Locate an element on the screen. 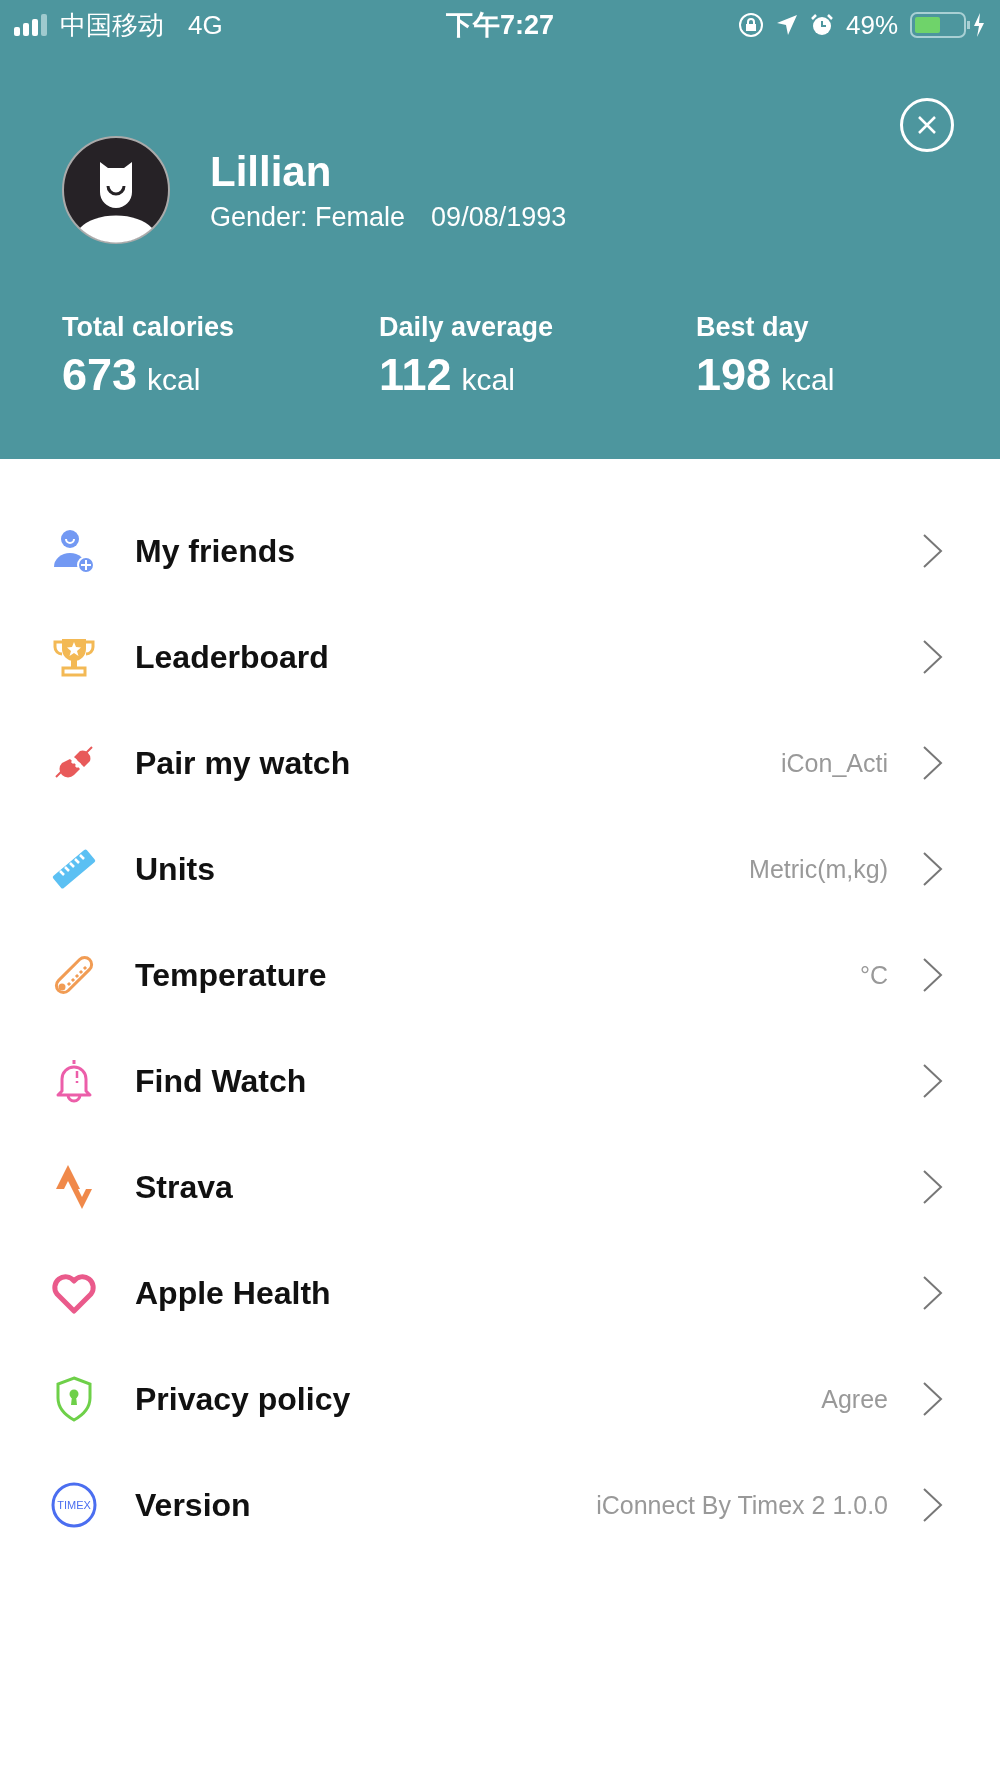  menu-item: My friends is located at coordinates (500, 551).